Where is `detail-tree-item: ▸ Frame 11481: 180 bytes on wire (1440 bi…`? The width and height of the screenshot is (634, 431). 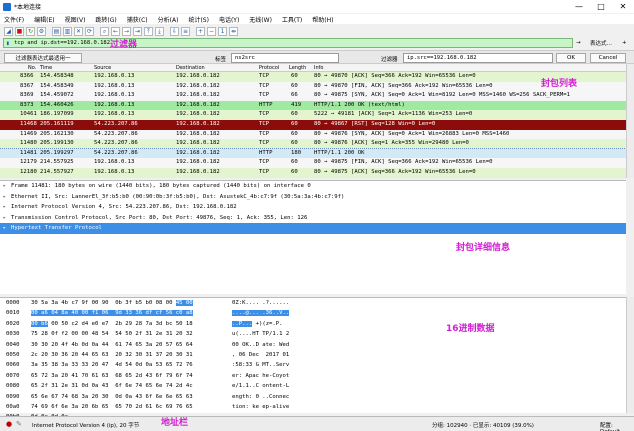 detail-tree-item: ▸ Frame 11481: 180 bytes on wire (1440 bi… is located at coordinates (313, 186).